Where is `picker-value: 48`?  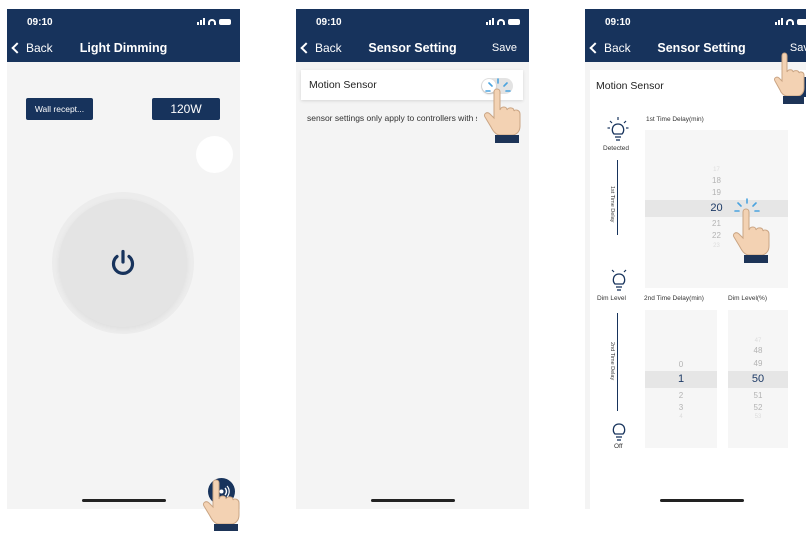
picker-value: 48 is located at coordinates (758, 350).